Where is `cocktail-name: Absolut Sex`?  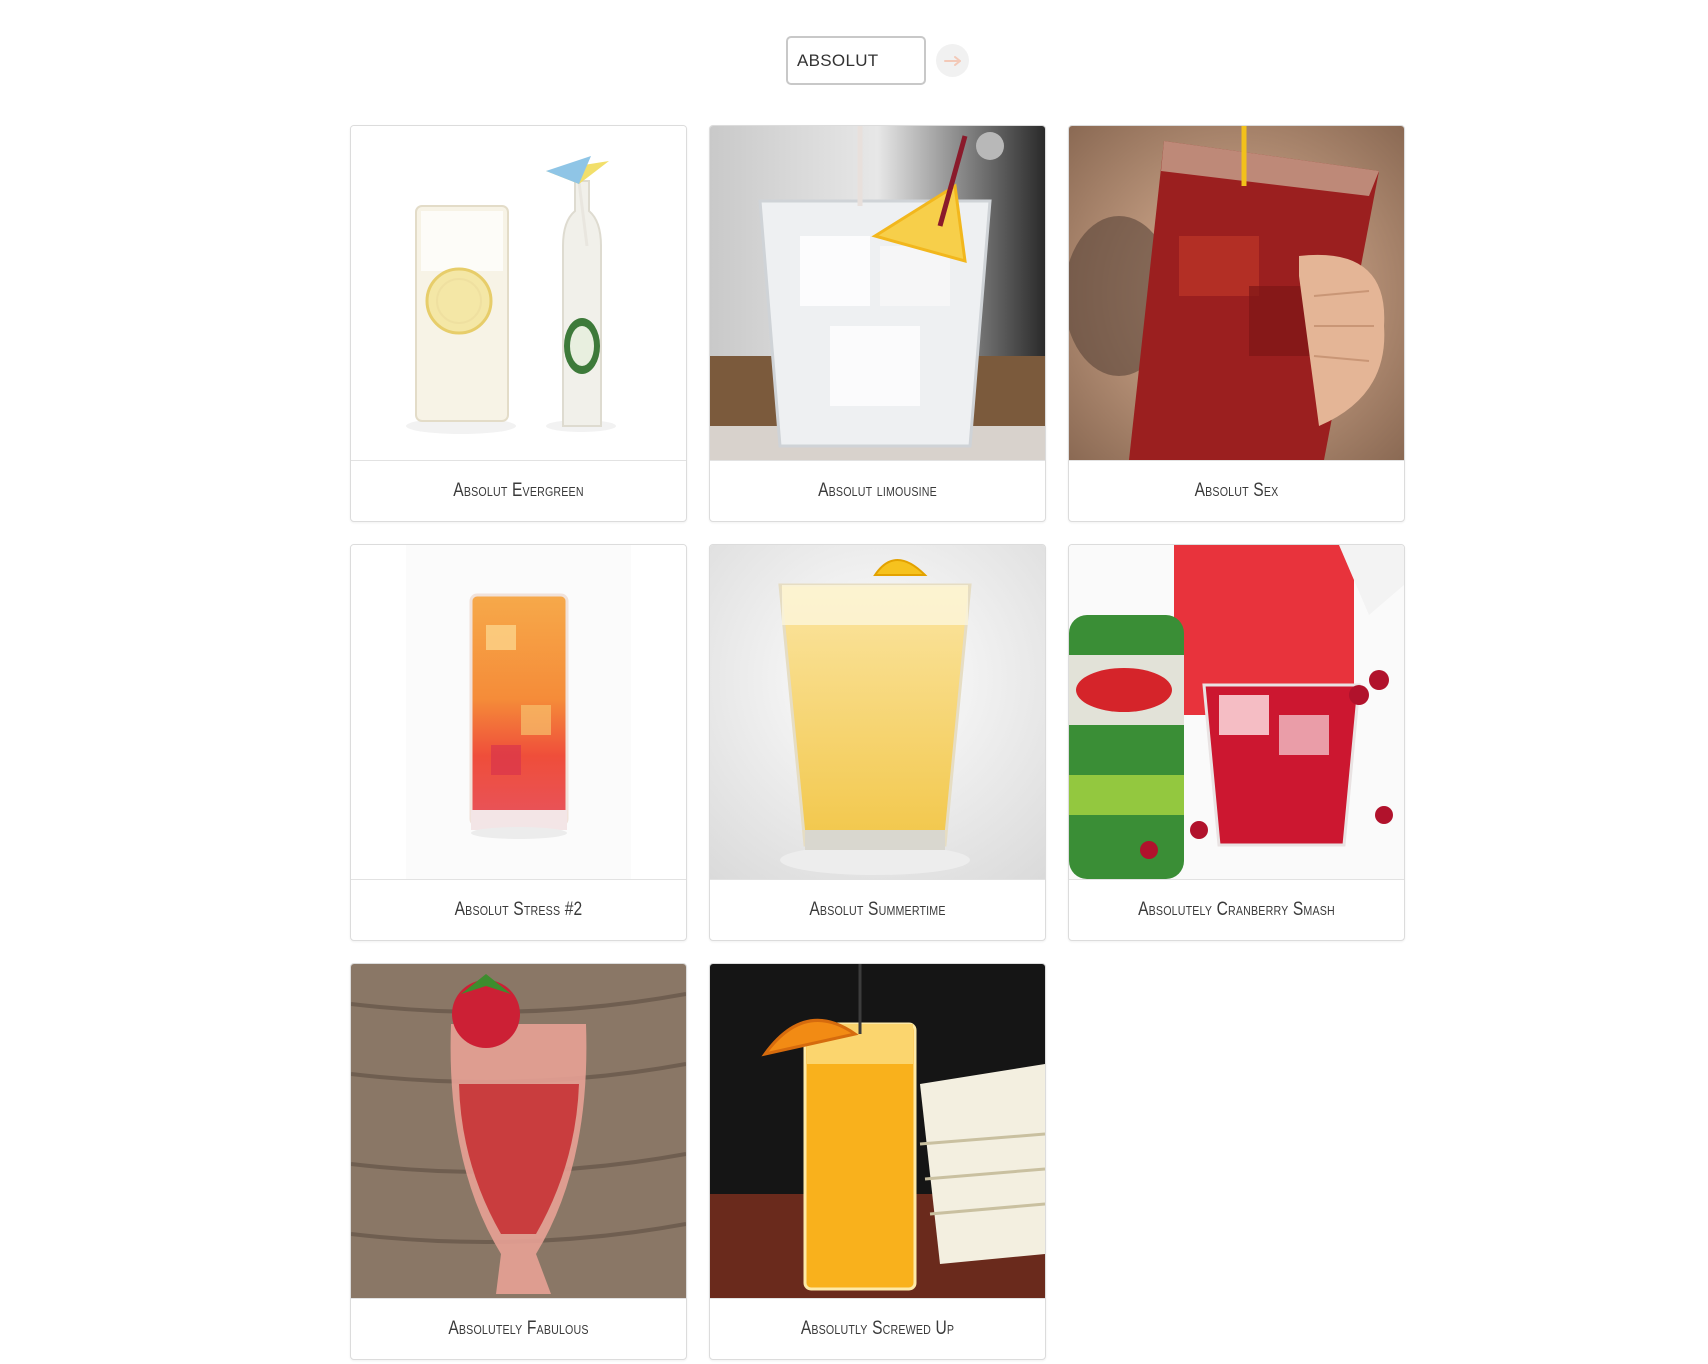
cocktail-name: Absolut Sex is located at coordinates (1236, 490).